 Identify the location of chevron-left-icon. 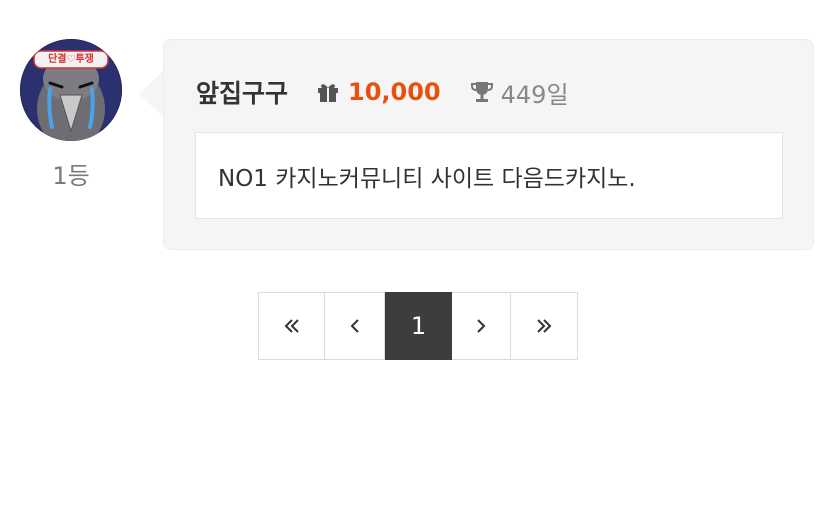
(355, 326).